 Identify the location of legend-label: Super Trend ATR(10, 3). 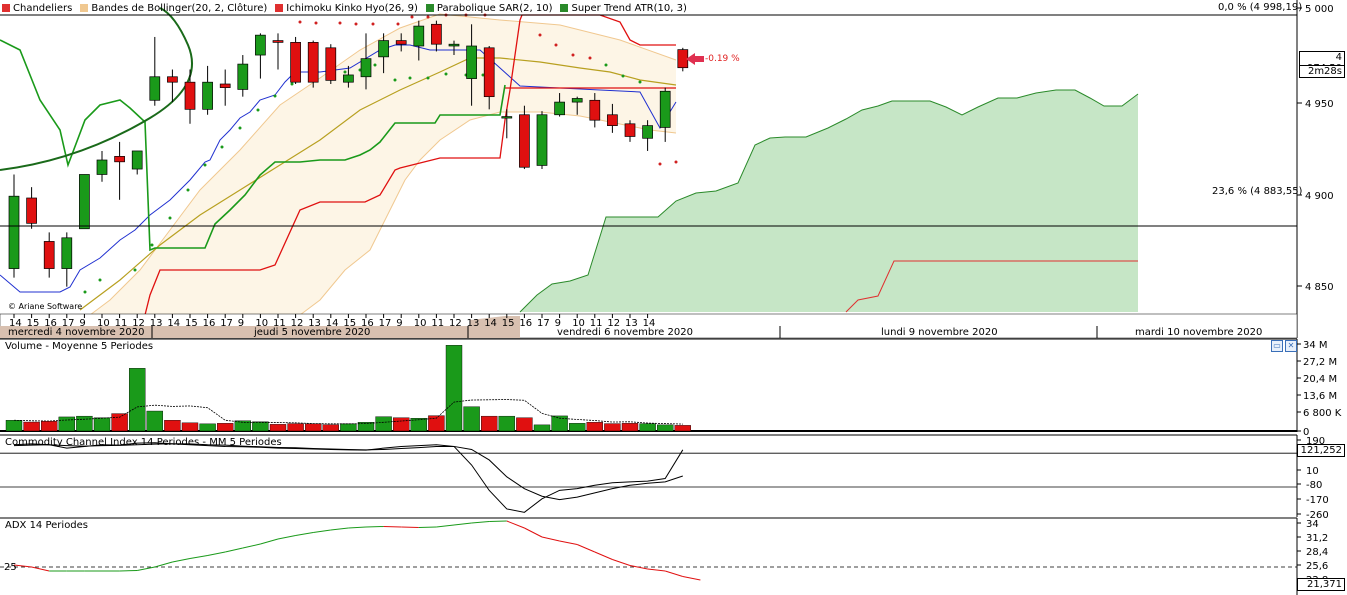
(629, 8).